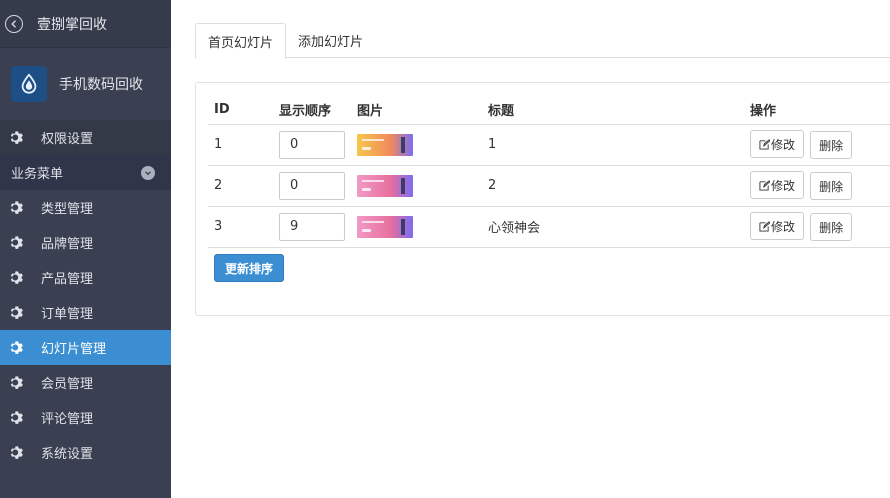 The height and width of the screenshot is (498, 890). Describe the element at coordinates (817, 110) in the screenshot. I see `column-header-actions: 操作` at that location.